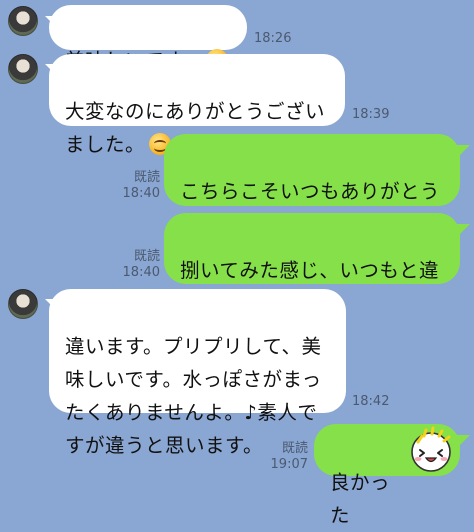  I want to click on message-time: 18:39, so click(371, 114).